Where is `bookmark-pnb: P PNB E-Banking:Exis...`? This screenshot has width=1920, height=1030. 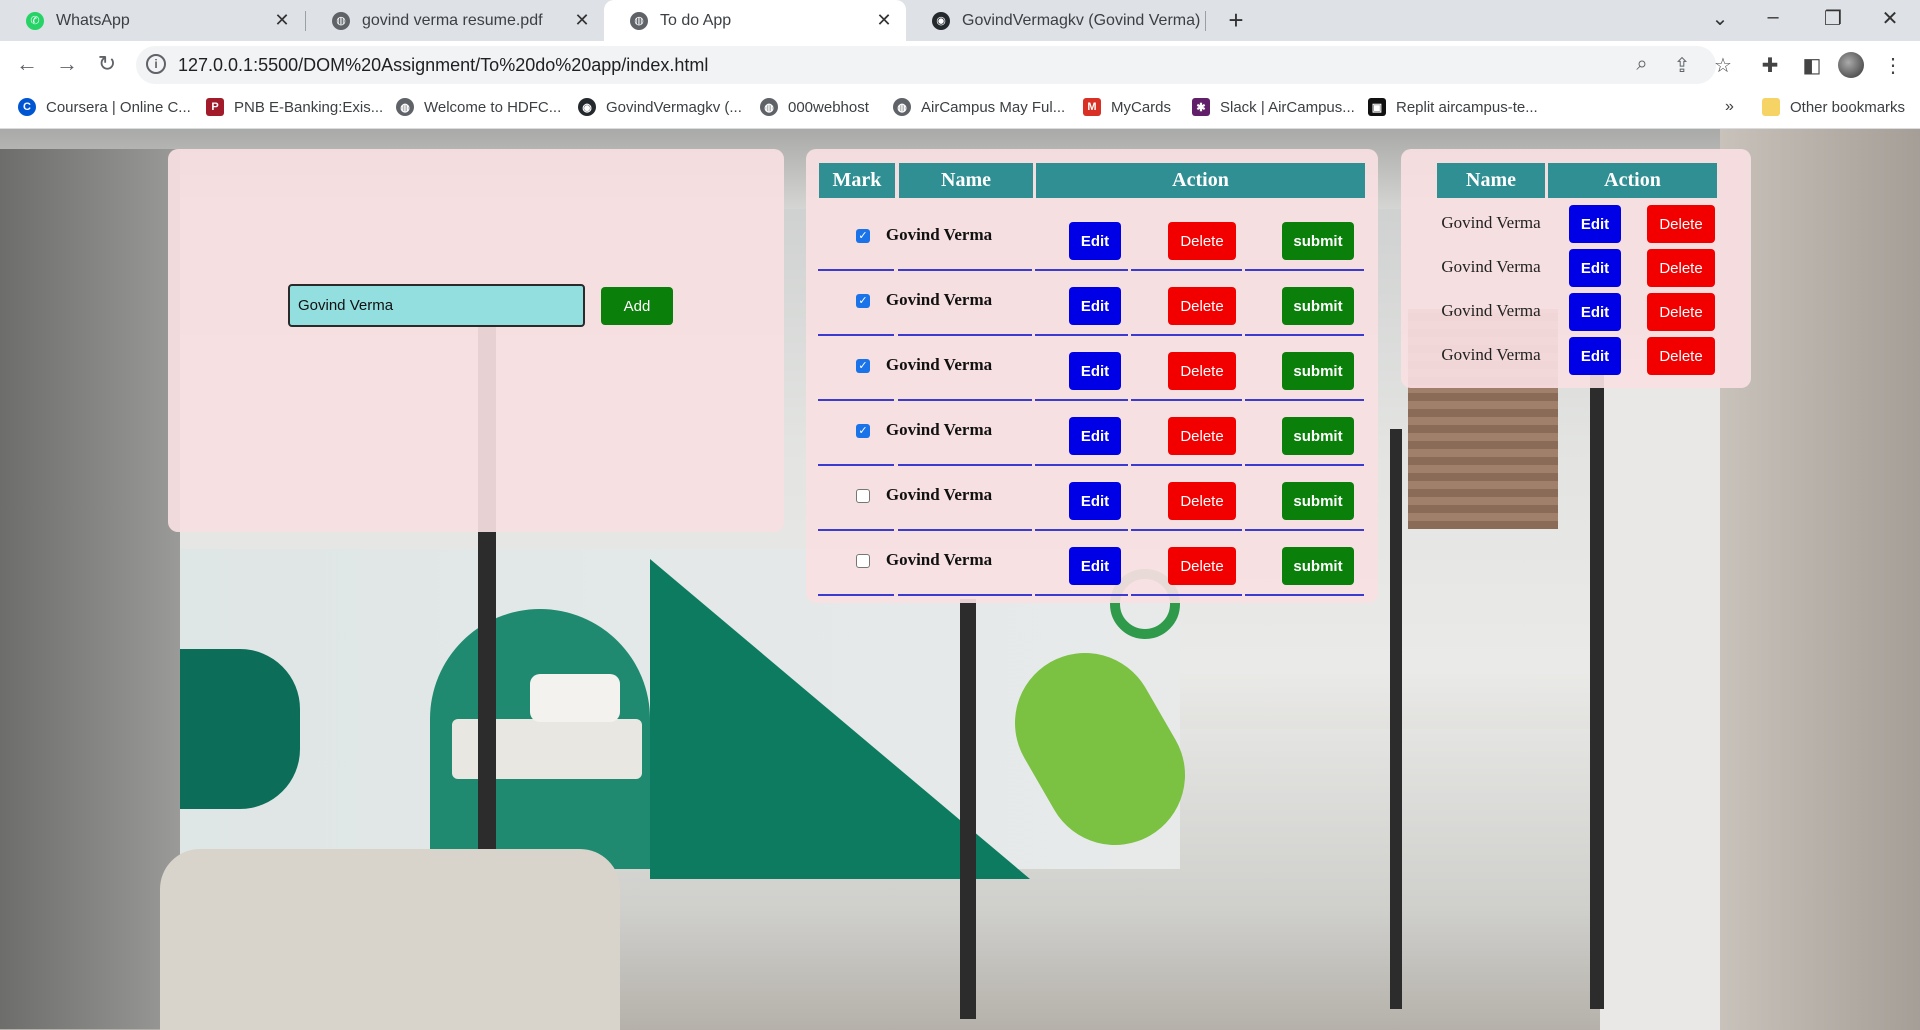 bookmark-pnb: P PNB E-Banking:Exis... is located at coordinates (294, 107).